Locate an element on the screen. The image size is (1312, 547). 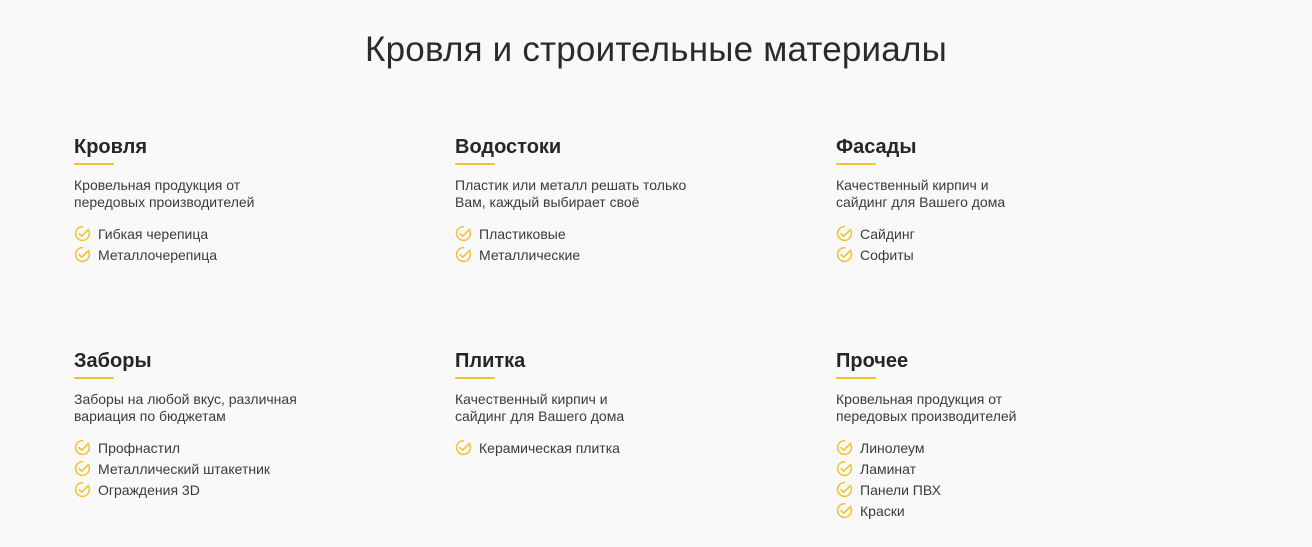
category-description-line: Пластик или металл решать только is located at coordinates (571, 185).